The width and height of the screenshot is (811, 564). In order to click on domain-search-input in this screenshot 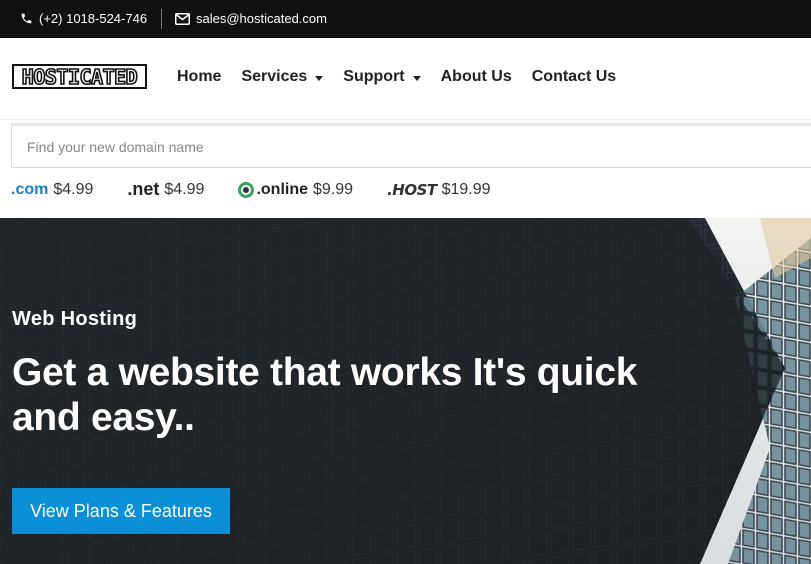, I will do `click(411, 145)`.